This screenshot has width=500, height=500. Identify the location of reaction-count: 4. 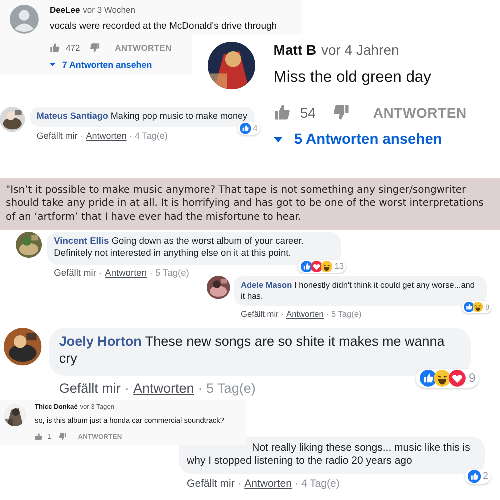
(255, 129).